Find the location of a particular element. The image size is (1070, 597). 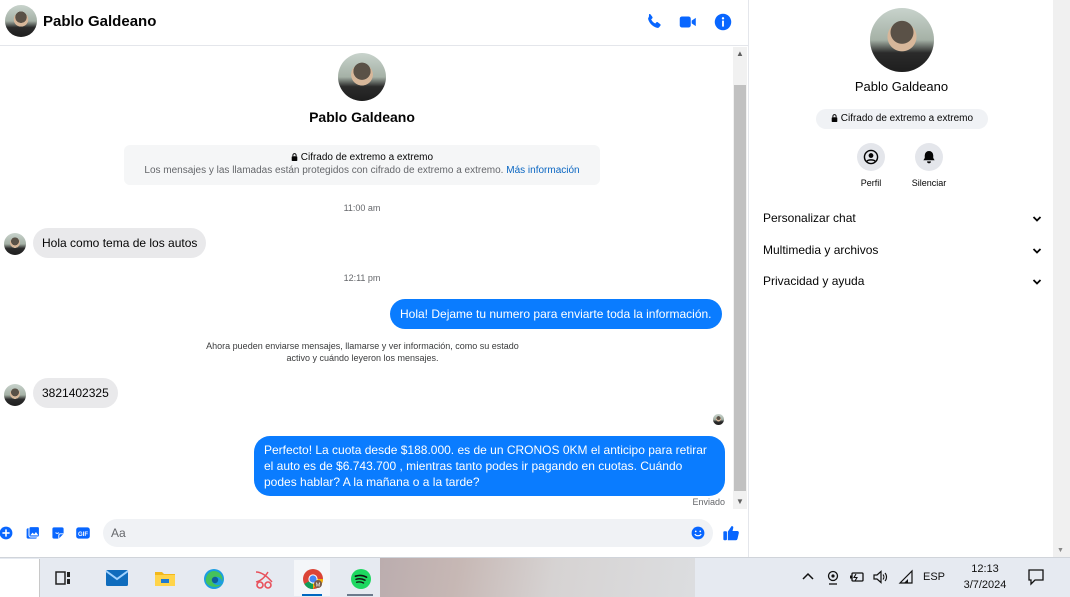

timestamp: 11:00 am is located at coordinates (362, 208).